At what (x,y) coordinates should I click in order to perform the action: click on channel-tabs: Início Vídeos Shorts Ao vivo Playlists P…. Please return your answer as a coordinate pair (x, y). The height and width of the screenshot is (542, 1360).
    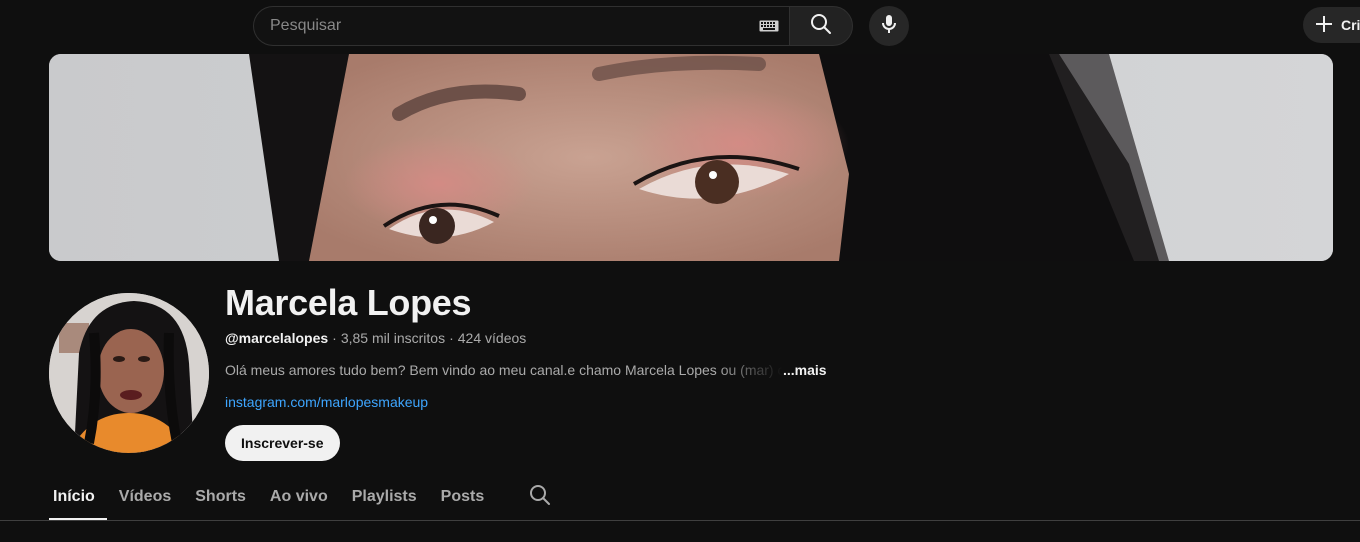
    Looking at the image, I should click on (304, 497).